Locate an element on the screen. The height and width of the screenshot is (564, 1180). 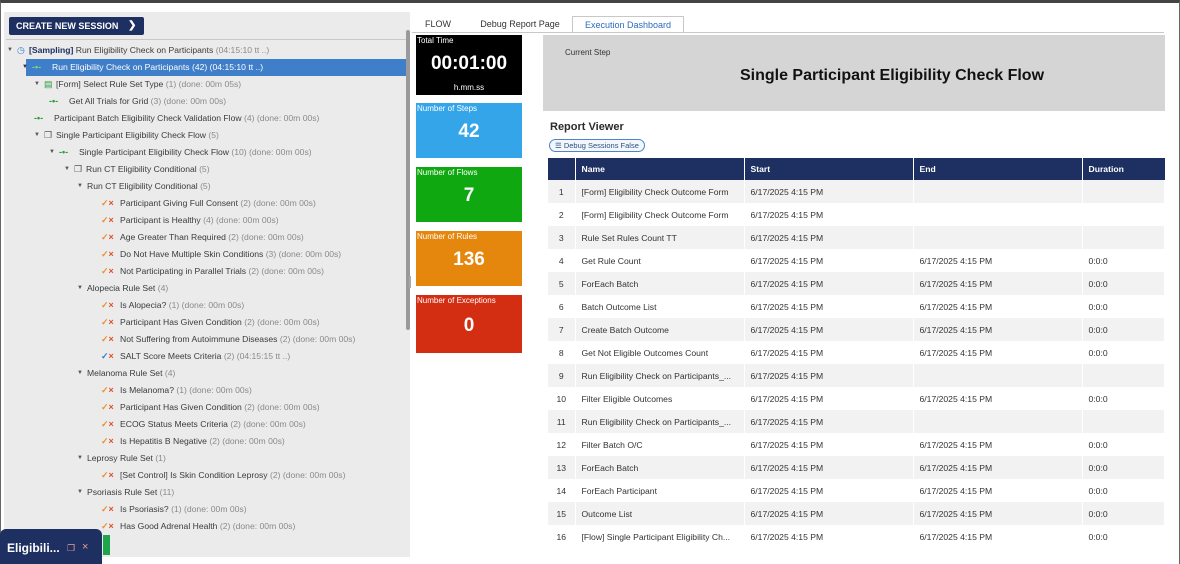
cell-index: 13 is located at coordinates (562, 467).